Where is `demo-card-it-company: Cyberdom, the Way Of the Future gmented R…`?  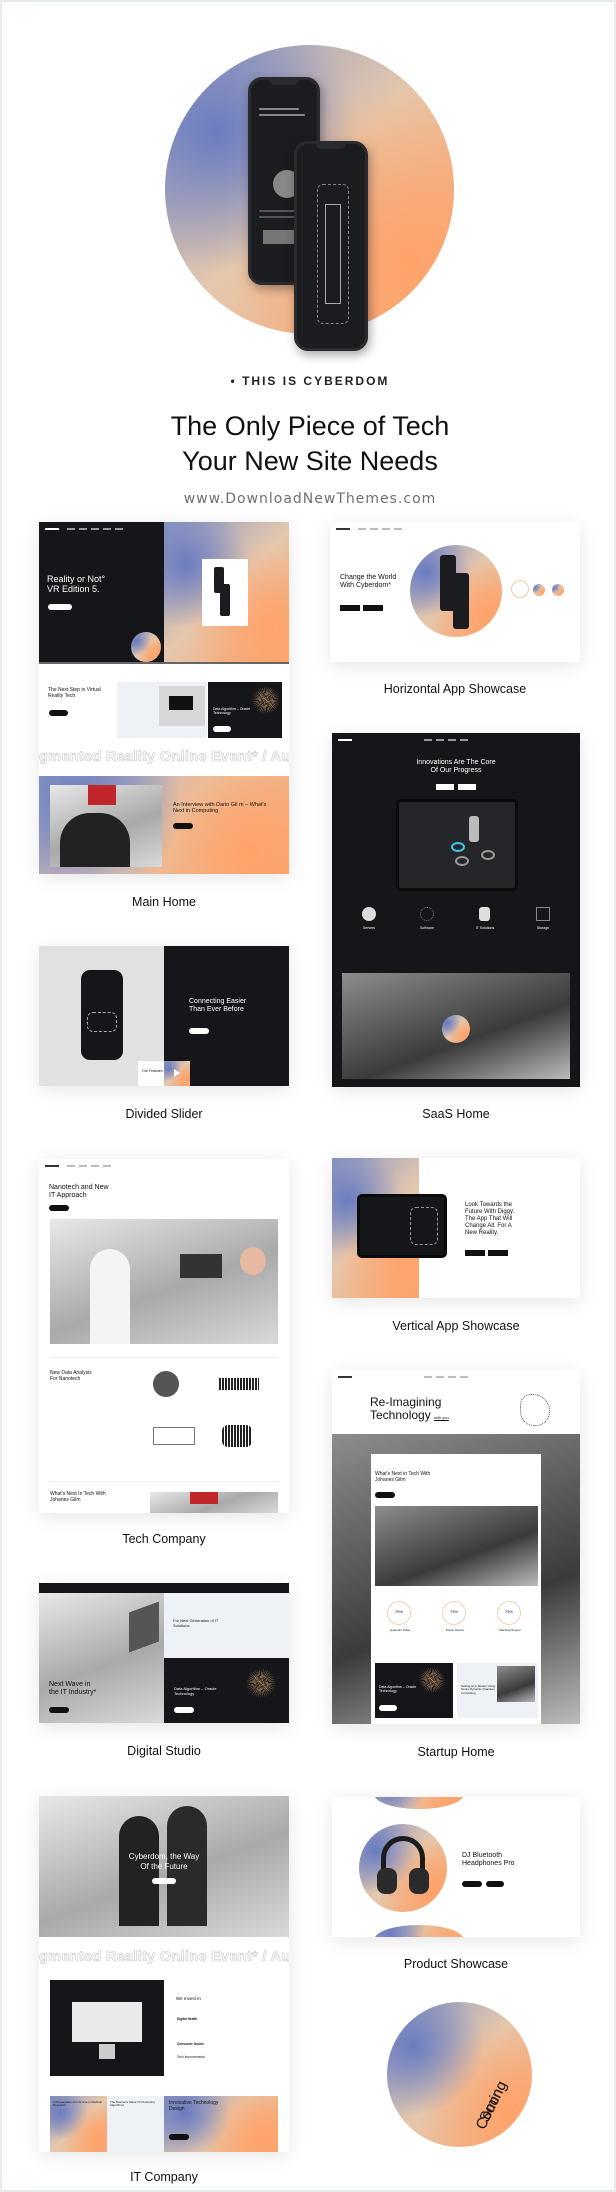 demo-card-it-company: Cyberdom, the Way Of the Future gmented R… is located at coordinates (164, 1974).